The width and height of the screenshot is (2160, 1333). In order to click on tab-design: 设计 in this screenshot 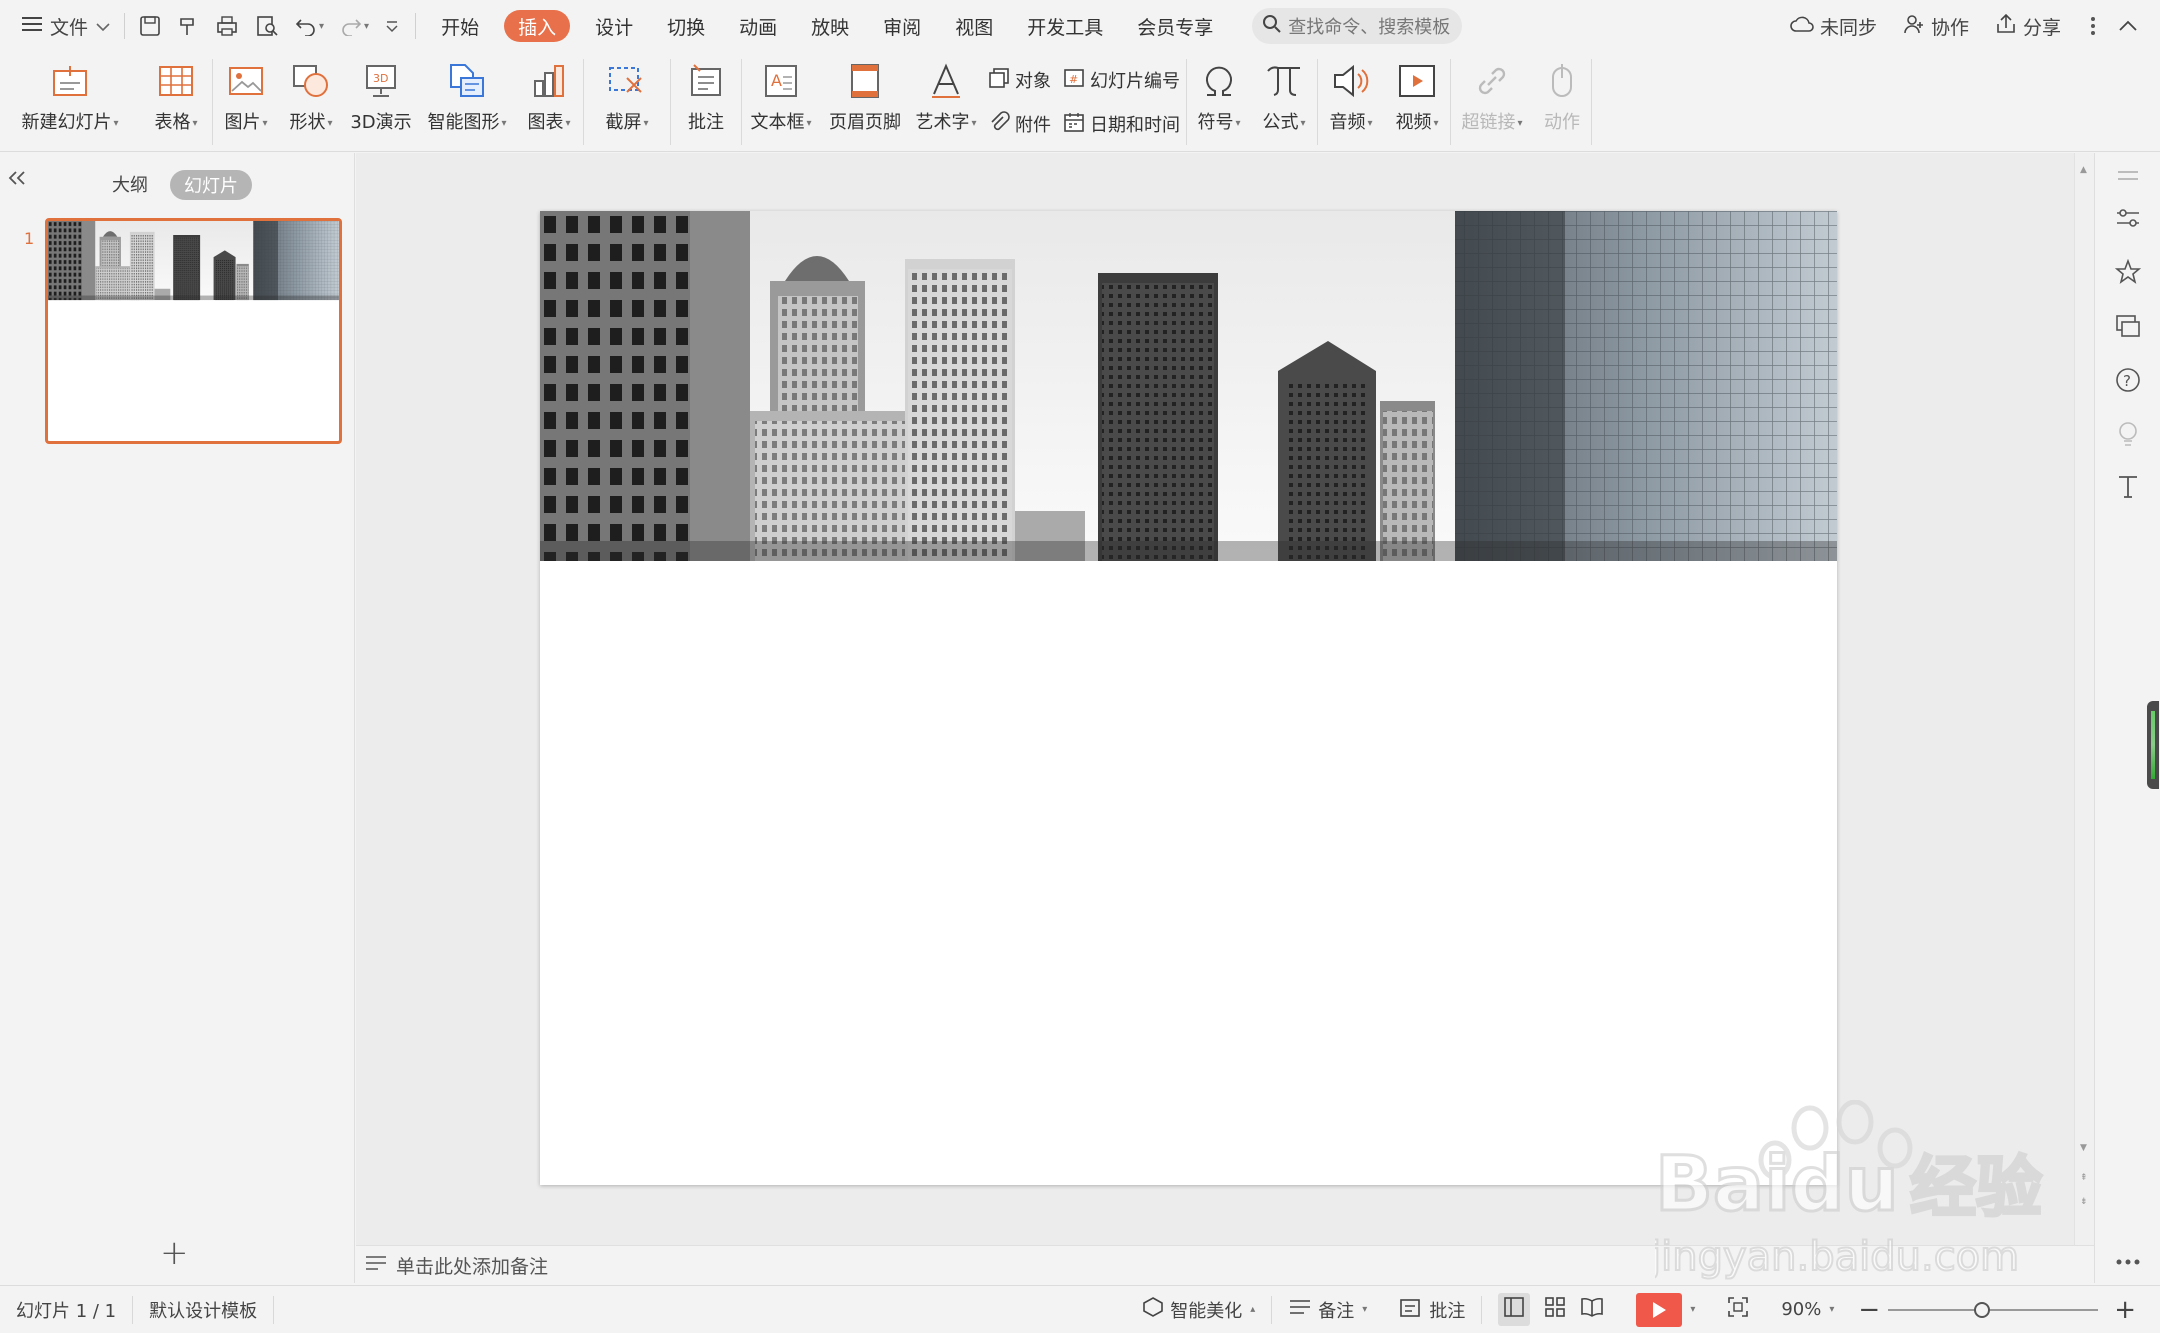, I will do `click(614, 26)`.